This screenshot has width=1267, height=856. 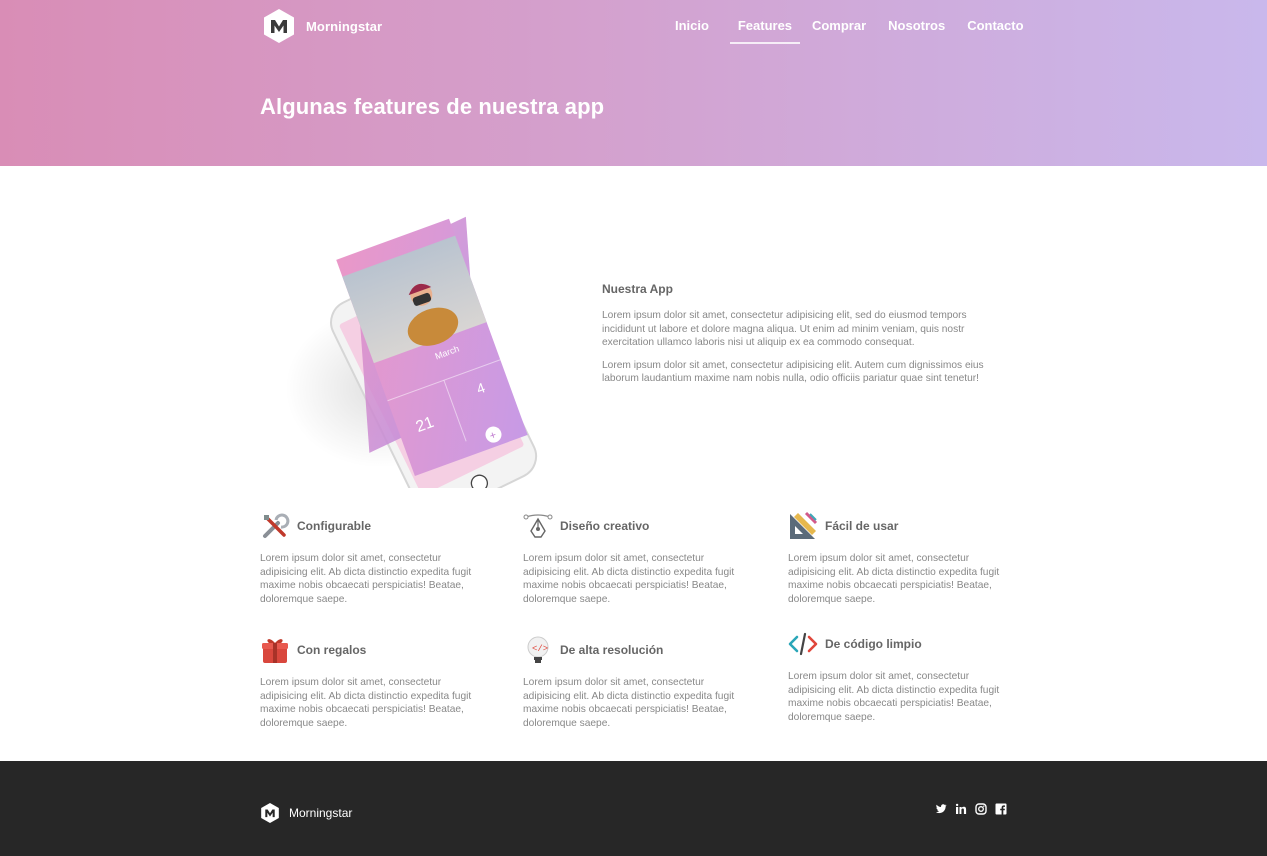 I want to click on brand-logo: Morningstar, so click(x=322, y=26).